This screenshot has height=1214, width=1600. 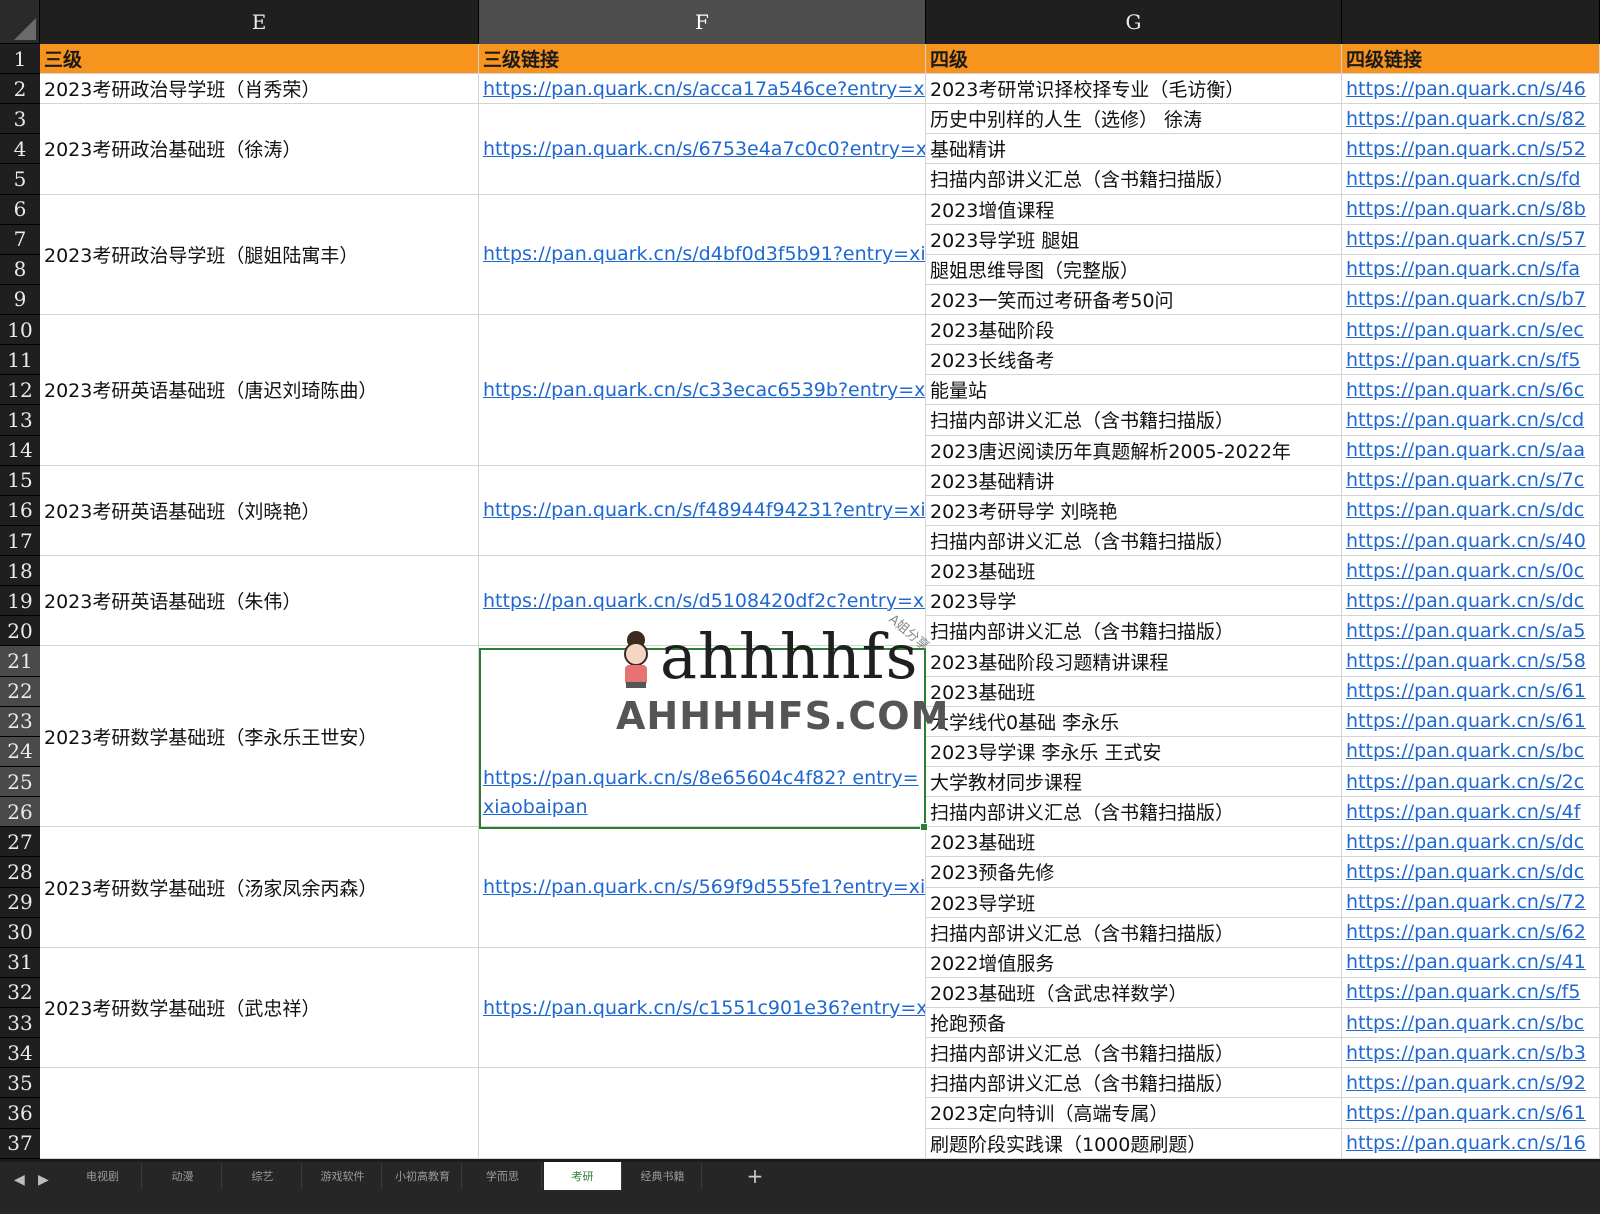 I want to click on sub-item-link-cell: https://pan.quark.cn/s/7c, so click(x=1471, y=480).